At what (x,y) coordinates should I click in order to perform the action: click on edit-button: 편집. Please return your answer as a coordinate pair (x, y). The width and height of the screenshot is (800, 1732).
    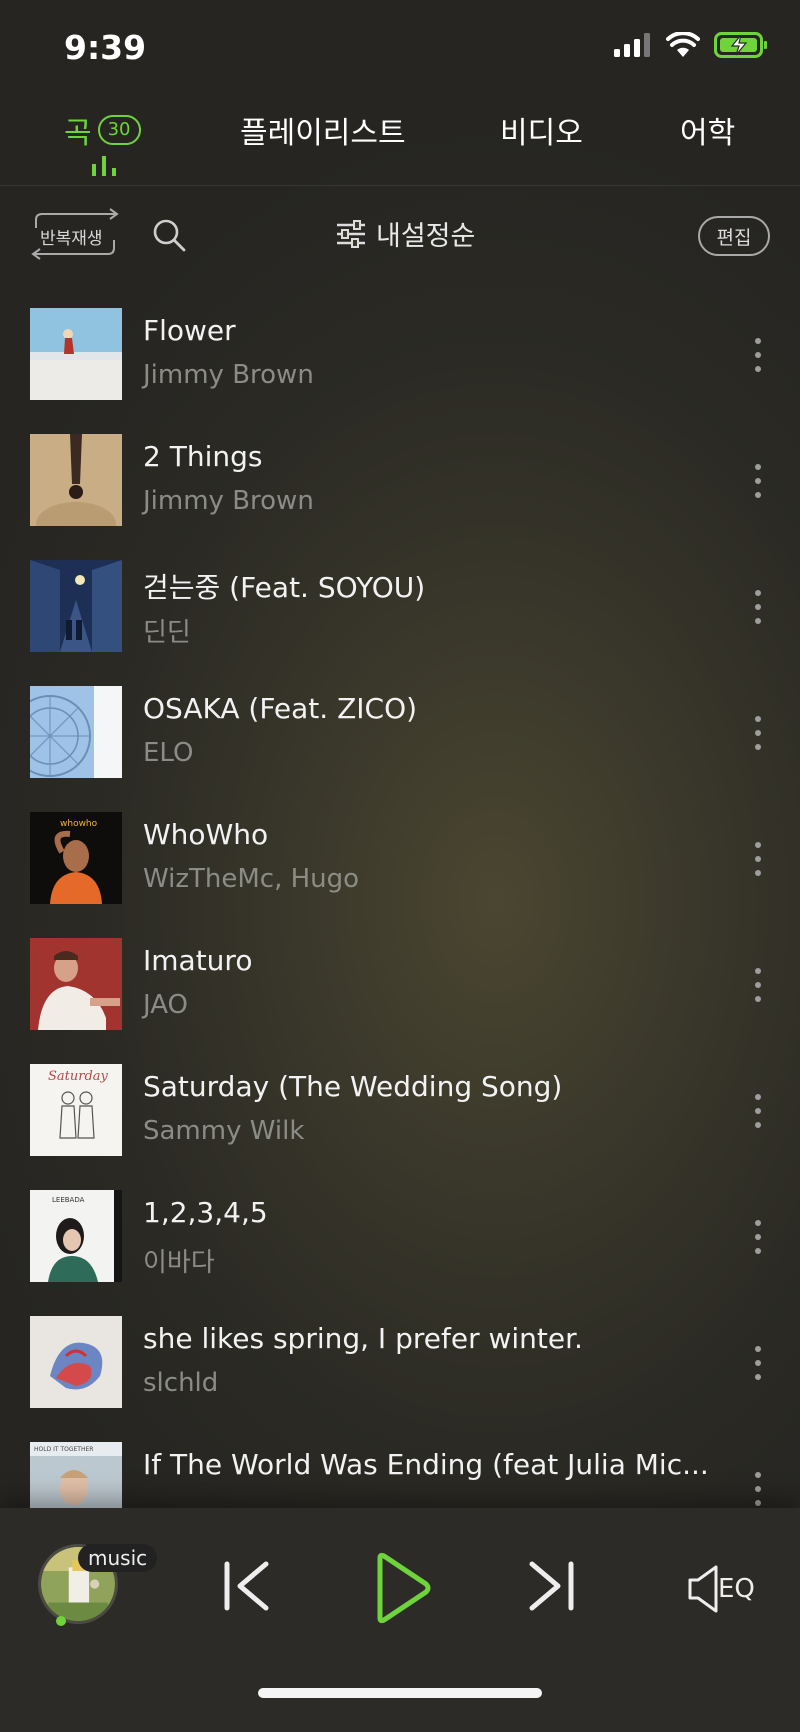
    Looking at the image, I should click on (734, 236).